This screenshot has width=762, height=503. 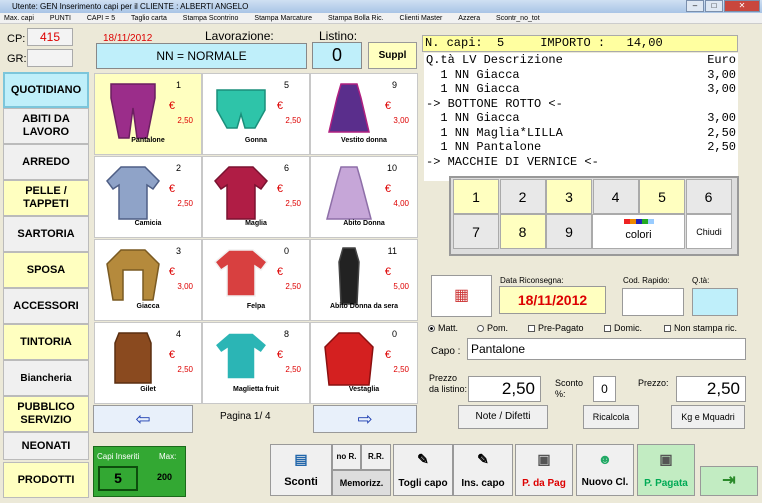 What do you see at coordinates (46, 162) in the screenshot?
I see `category-arredo: ARREDO` at bounding box center [46, 162].